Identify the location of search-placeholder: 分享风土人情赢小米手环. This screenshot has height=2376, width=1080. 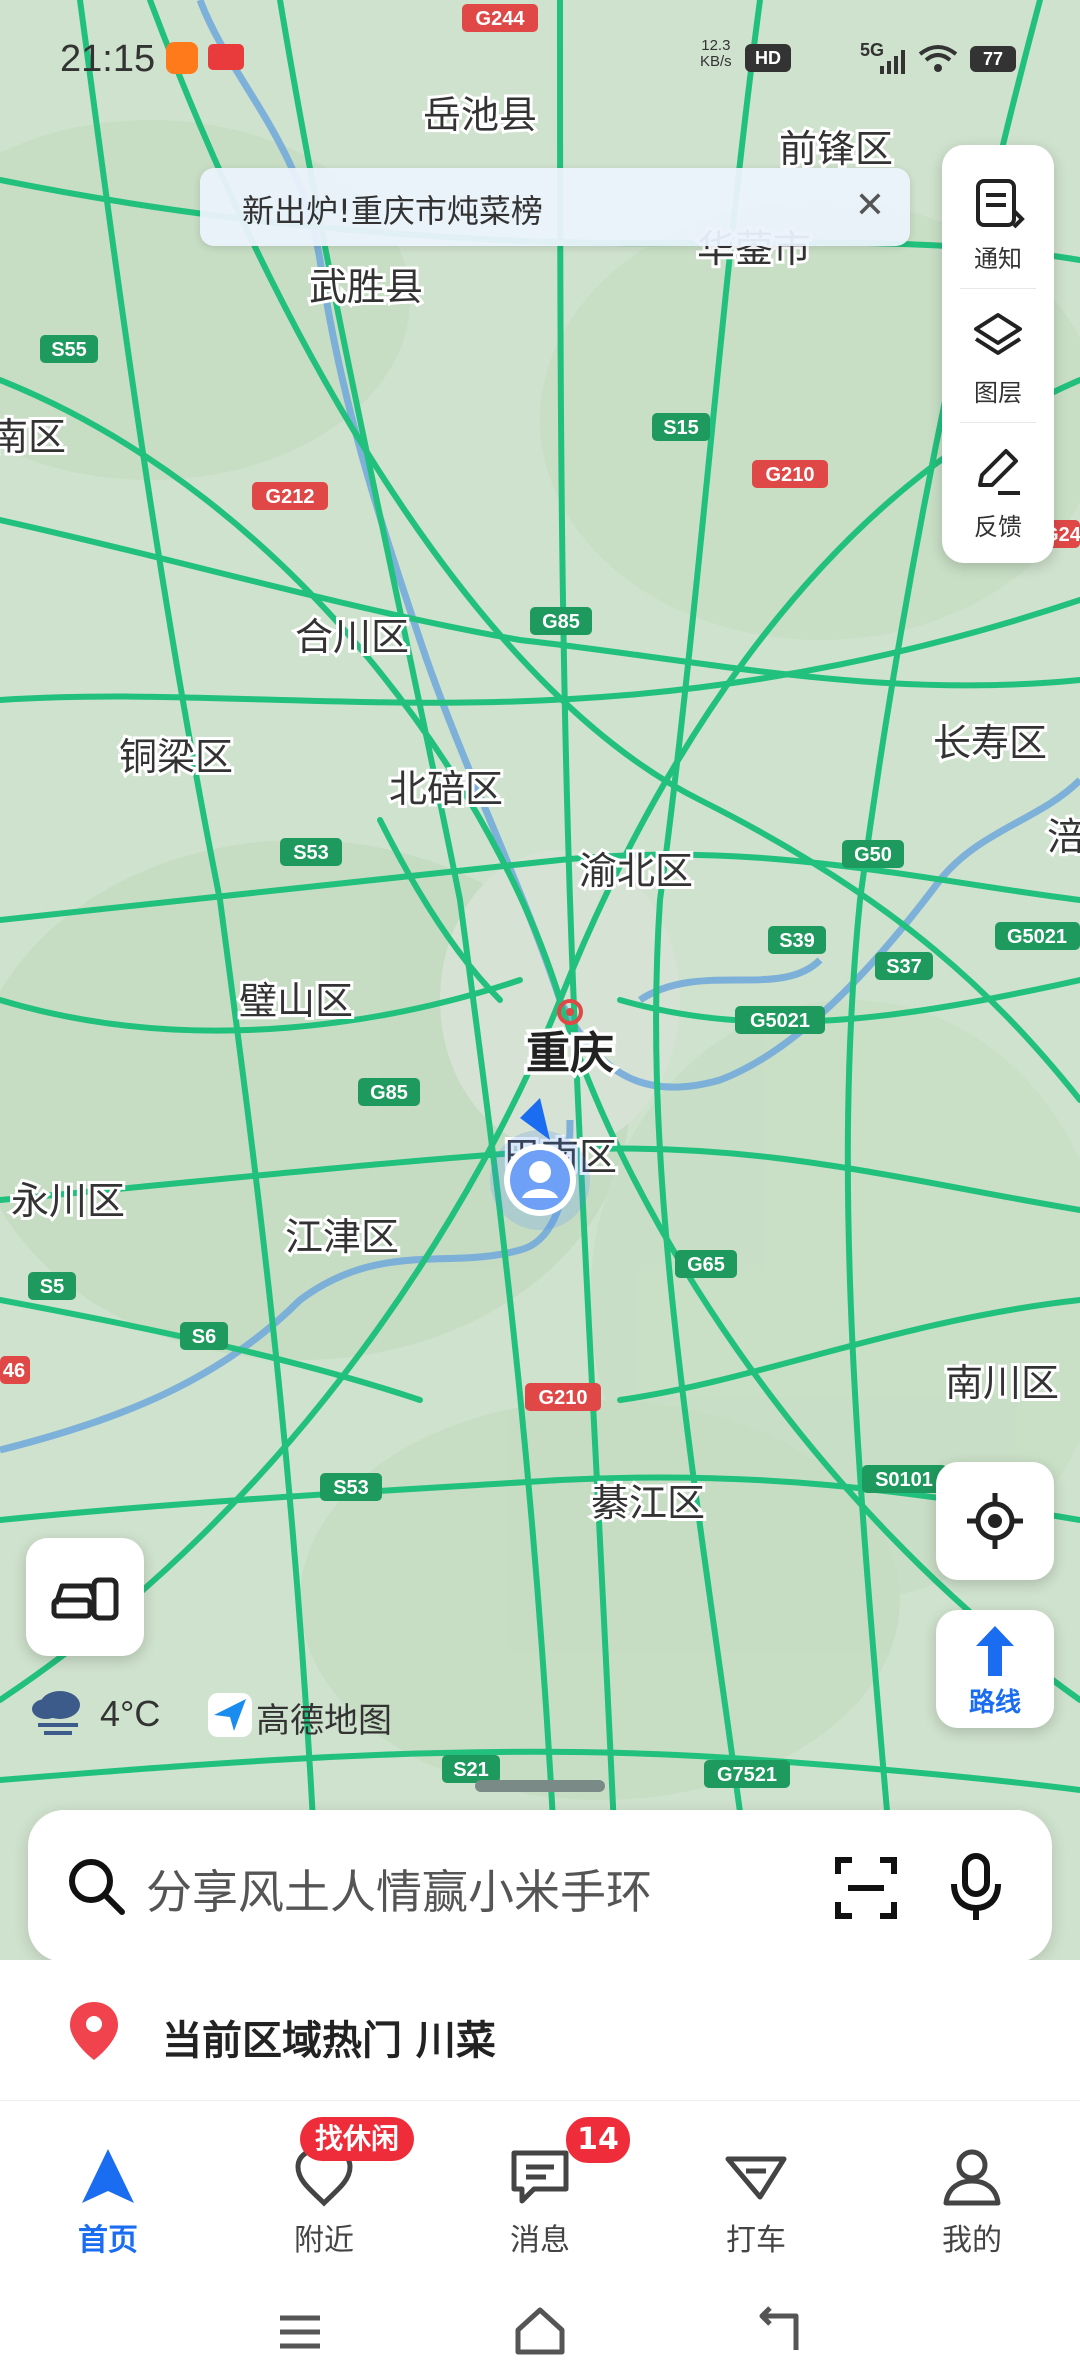
(399, 1892).